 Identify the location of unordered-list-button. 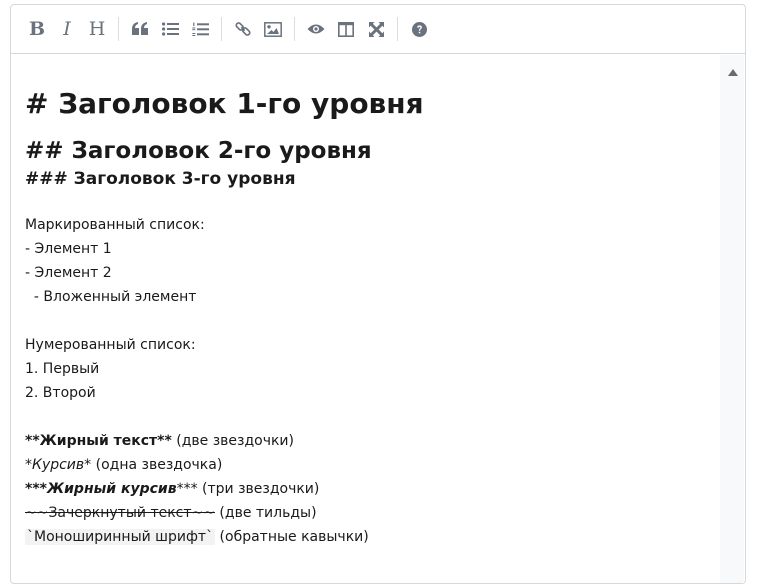
(170, 29).